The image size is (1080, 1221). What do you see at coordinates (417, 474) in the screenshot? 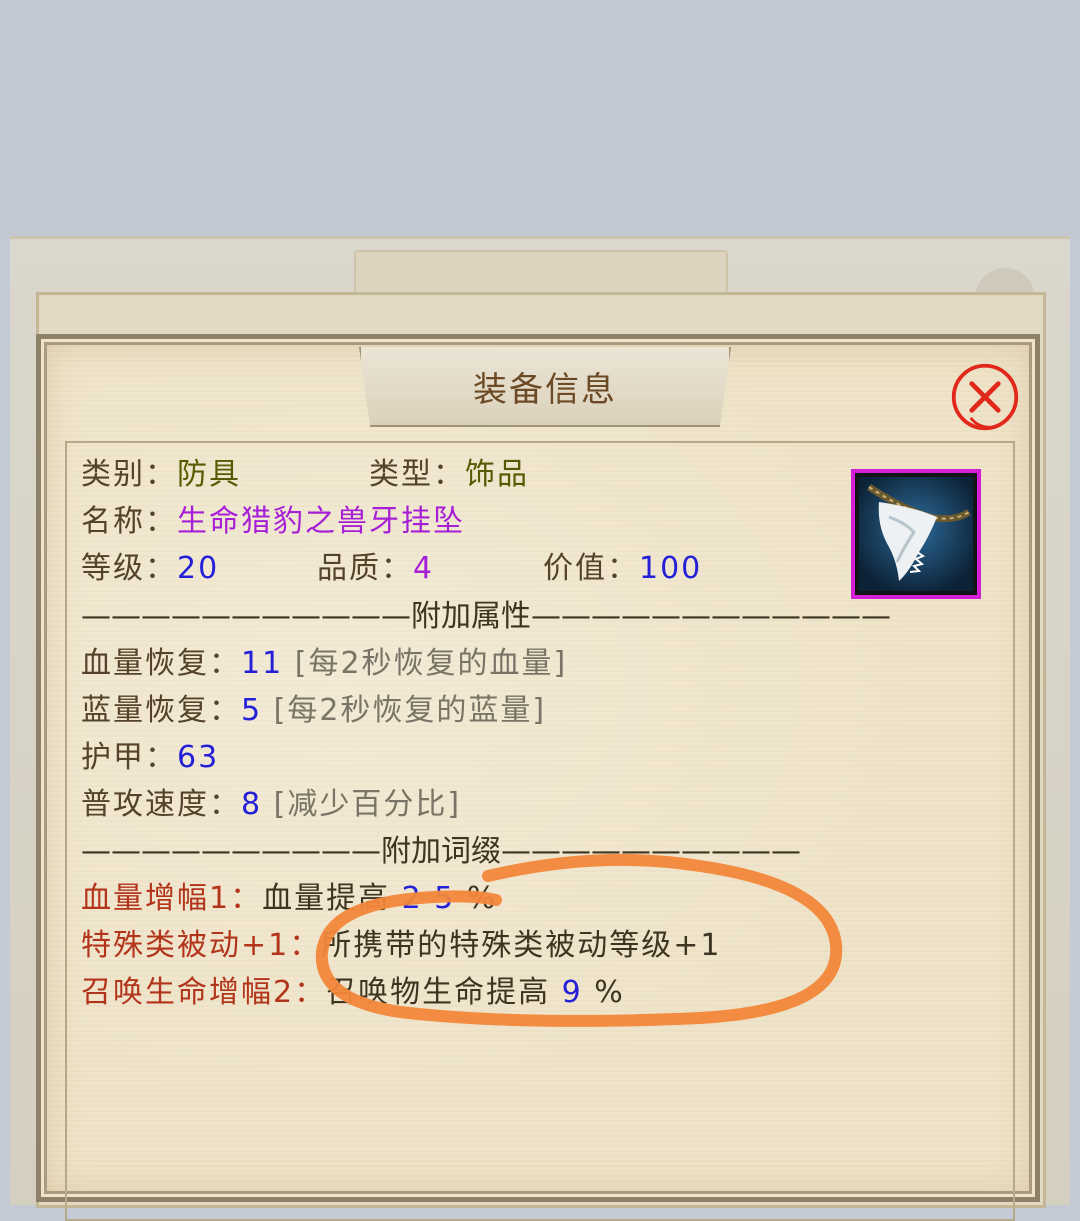
I see `type-label: 类型：` at bounding box center [417, 474].